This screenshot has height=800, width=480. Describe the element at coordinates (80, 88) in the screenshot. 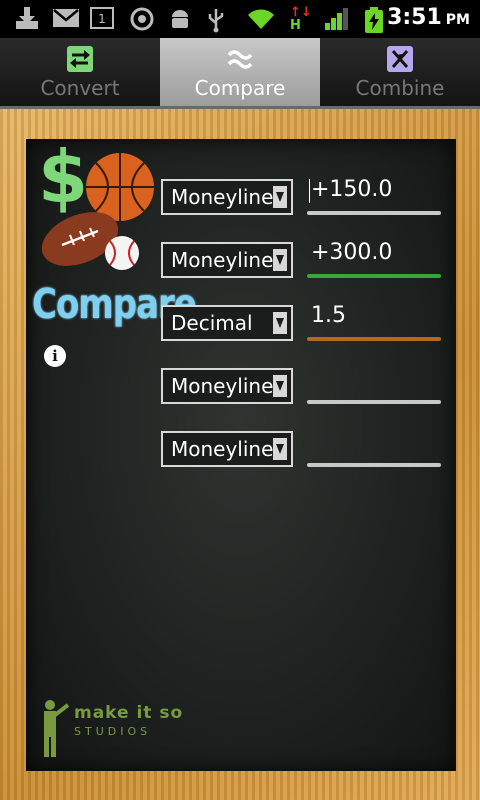

I see `tab-convert-label: Convert` at that location.